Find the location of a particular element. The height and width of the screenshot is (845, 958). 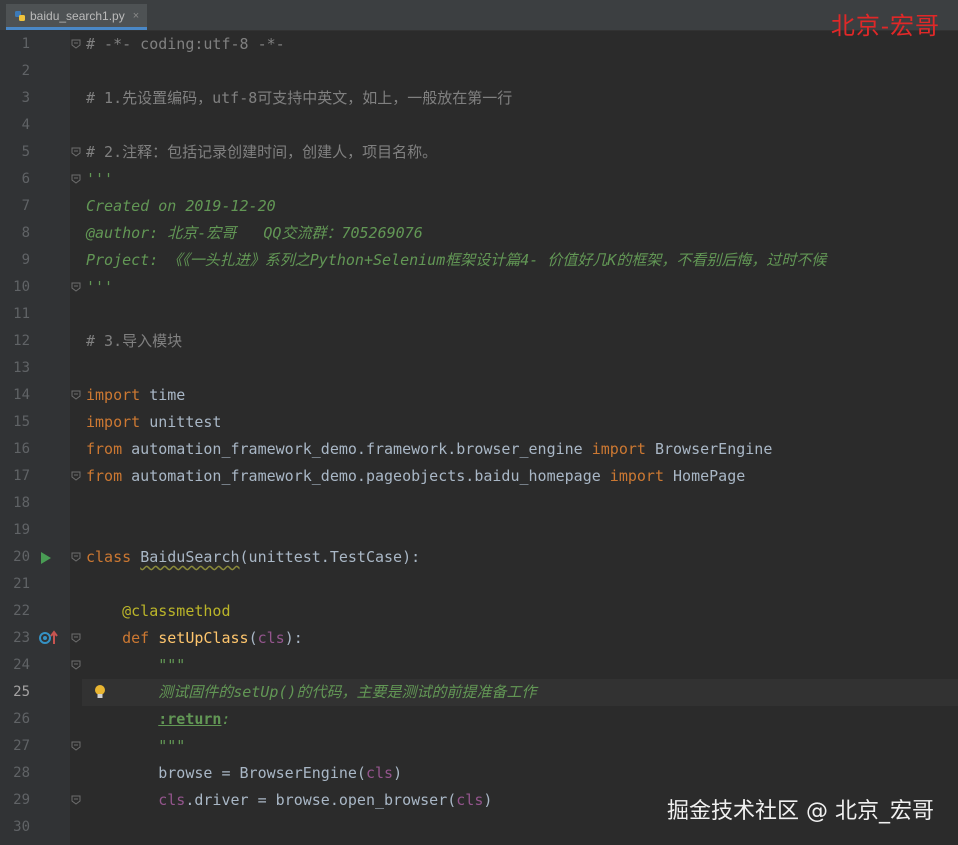

code-line: # -*- coding:utf-8 -*- is located at coordinates (183, 44).